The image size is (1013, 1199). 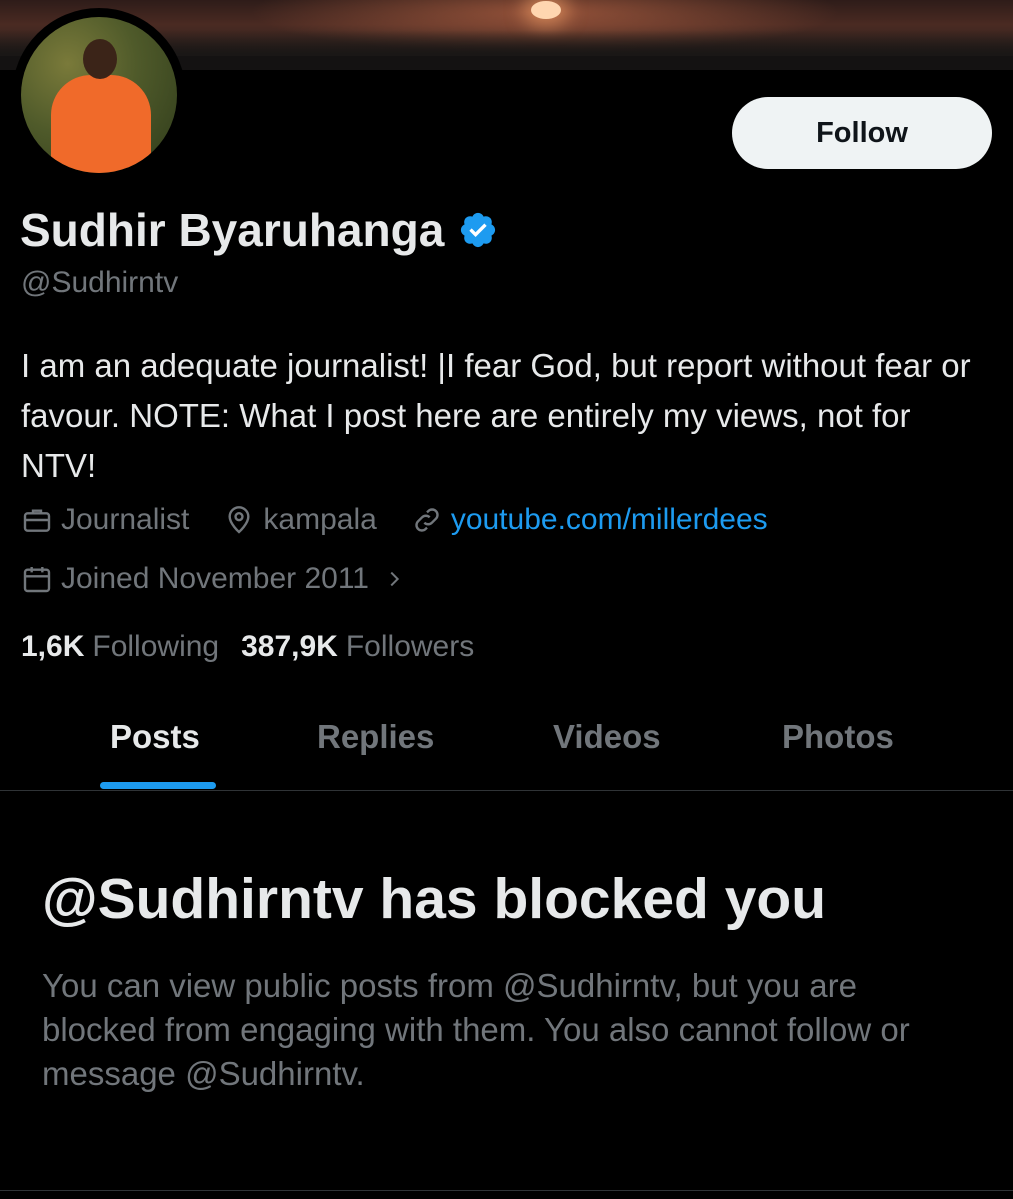 I want to click on name-row: Sudhir Byaruhanga, so click(x=259, y=230).